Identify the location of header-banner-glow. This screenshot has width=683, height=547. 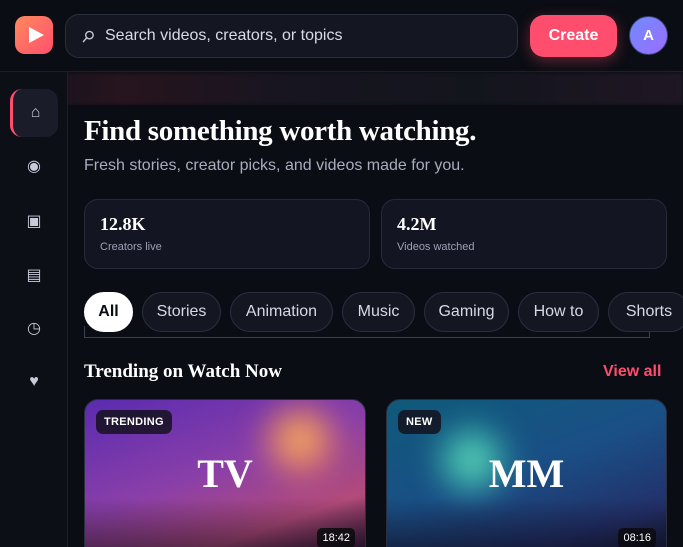
(341, 89).